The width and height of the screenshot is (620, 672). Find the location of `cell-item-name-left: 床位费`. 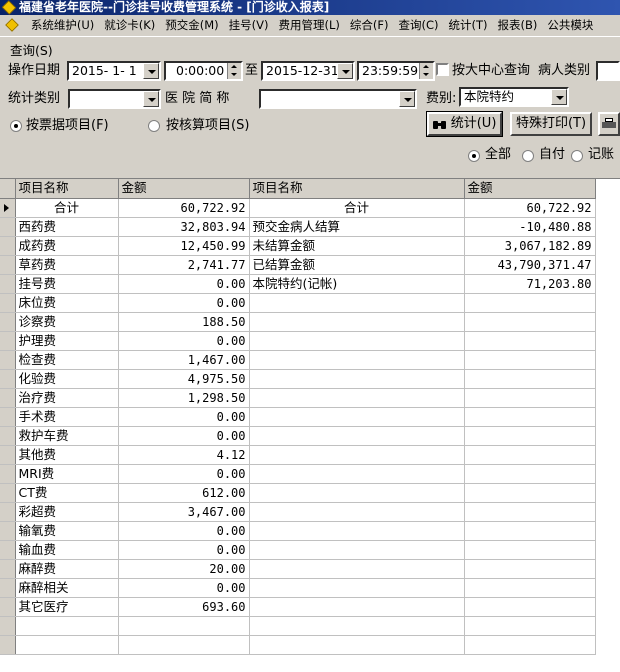

cell-item-name-left: 床位费 is located at coordinates (67, 303).